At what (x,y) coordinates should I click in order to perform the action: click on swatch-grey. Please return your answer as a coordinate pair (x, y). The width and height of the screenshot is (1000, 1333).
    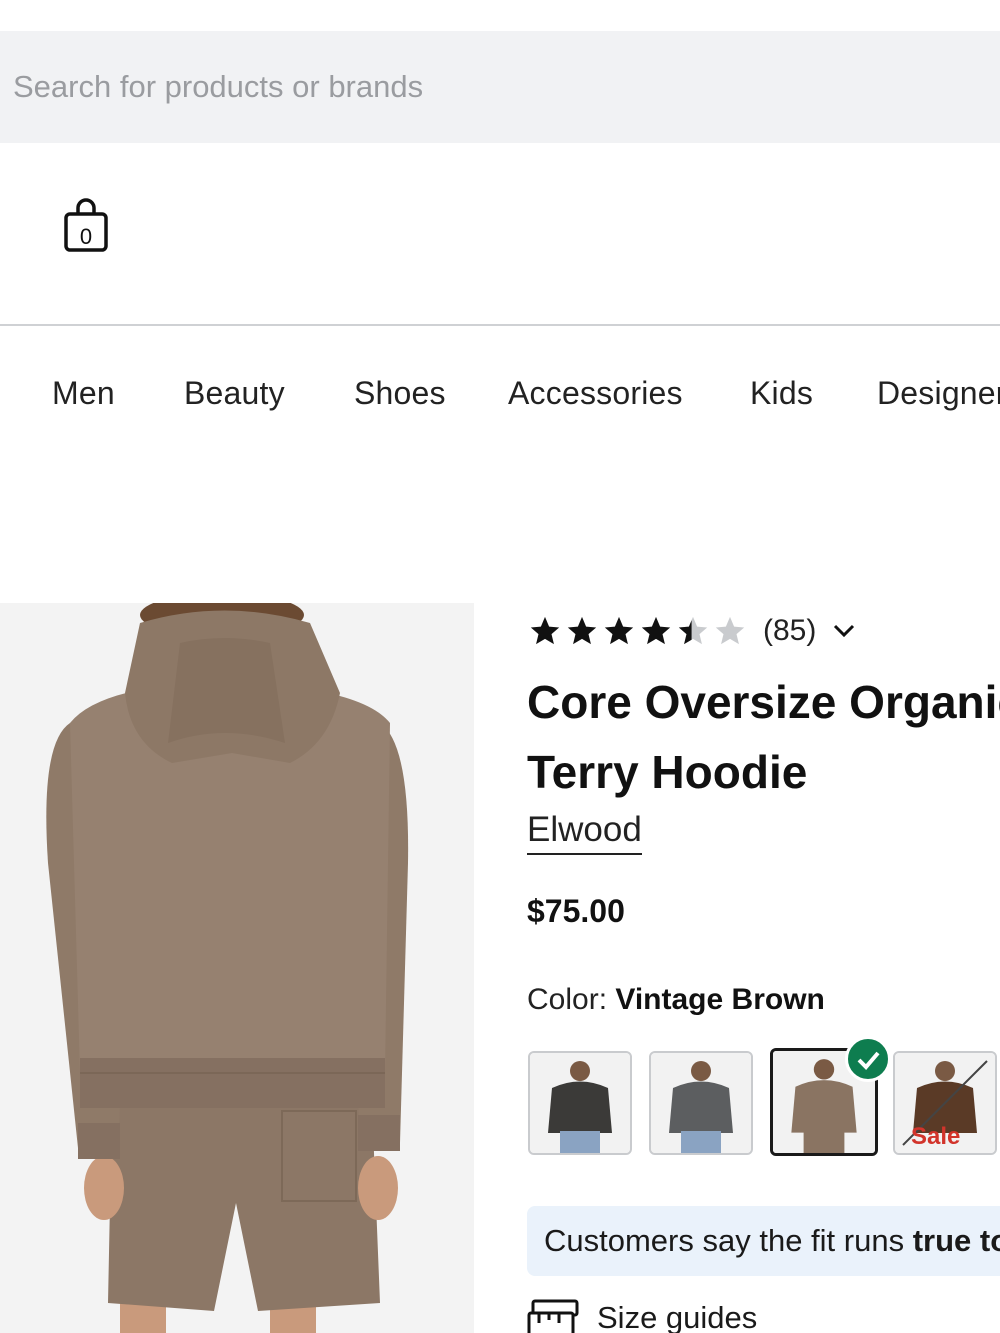
    Looking at the image, I should click on (701, 1103).